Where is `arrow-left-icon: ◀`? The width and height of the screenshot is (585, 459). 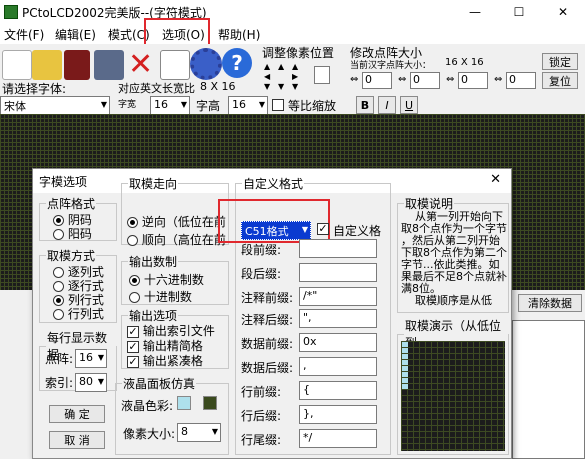
arrow-left-icon: ◀ is located at coordinates (267, 76).